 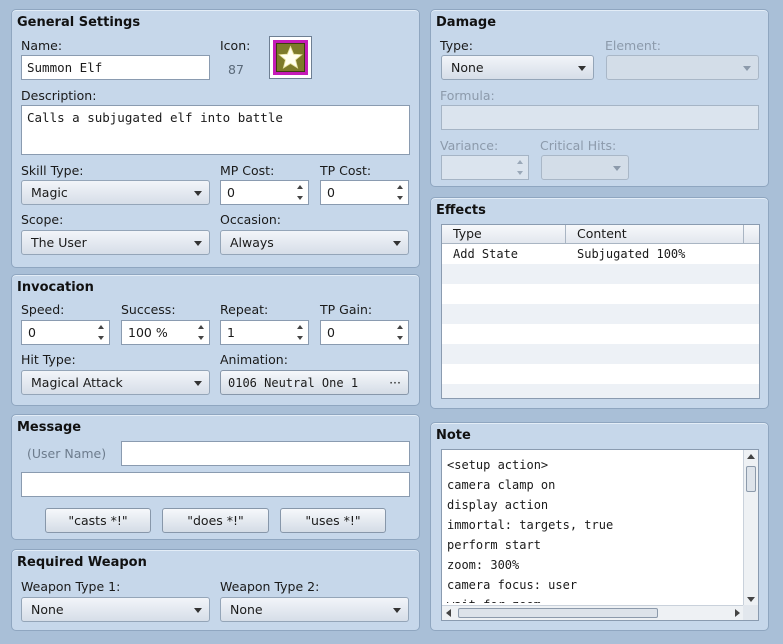 I want to click on tp-gain-stepper: 0, so click(x=364, y=332).